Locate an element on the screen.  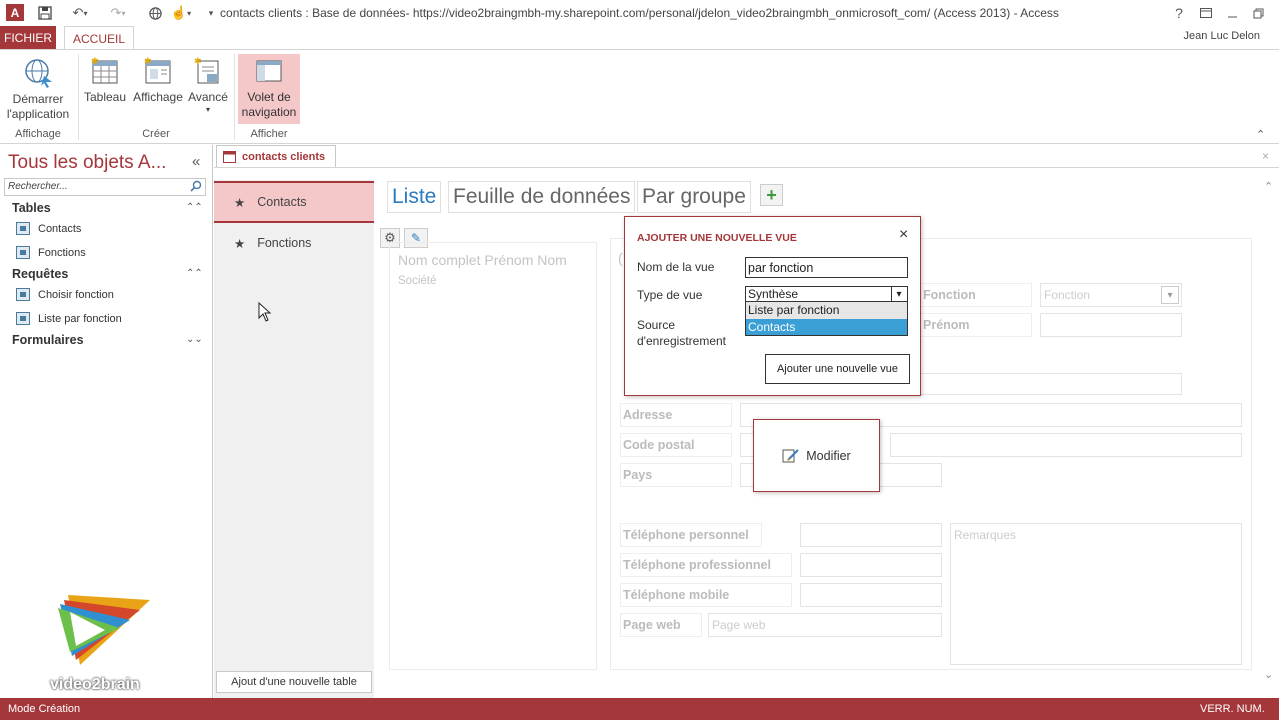
telephone-mobile-label: Téléphone mobile is located at coordinates (706, 595).